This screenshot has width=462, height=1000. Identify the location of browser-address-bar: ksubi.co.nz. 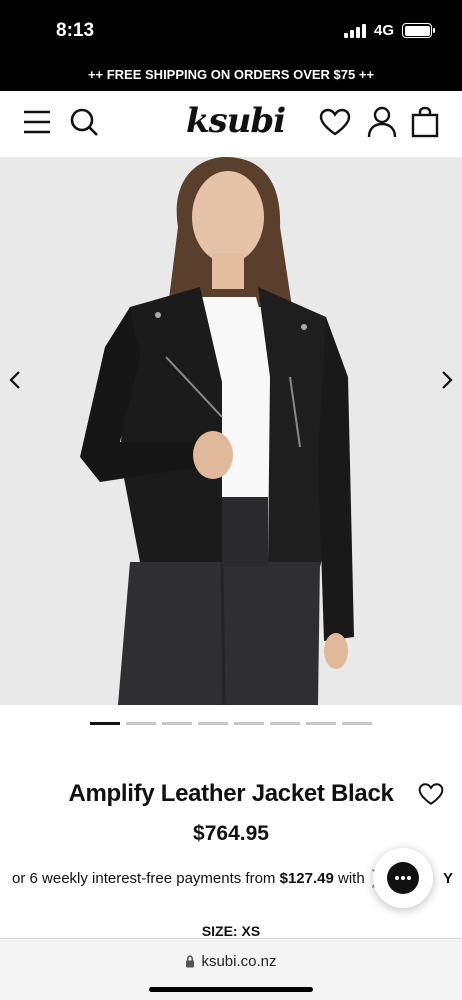
(231, 969).